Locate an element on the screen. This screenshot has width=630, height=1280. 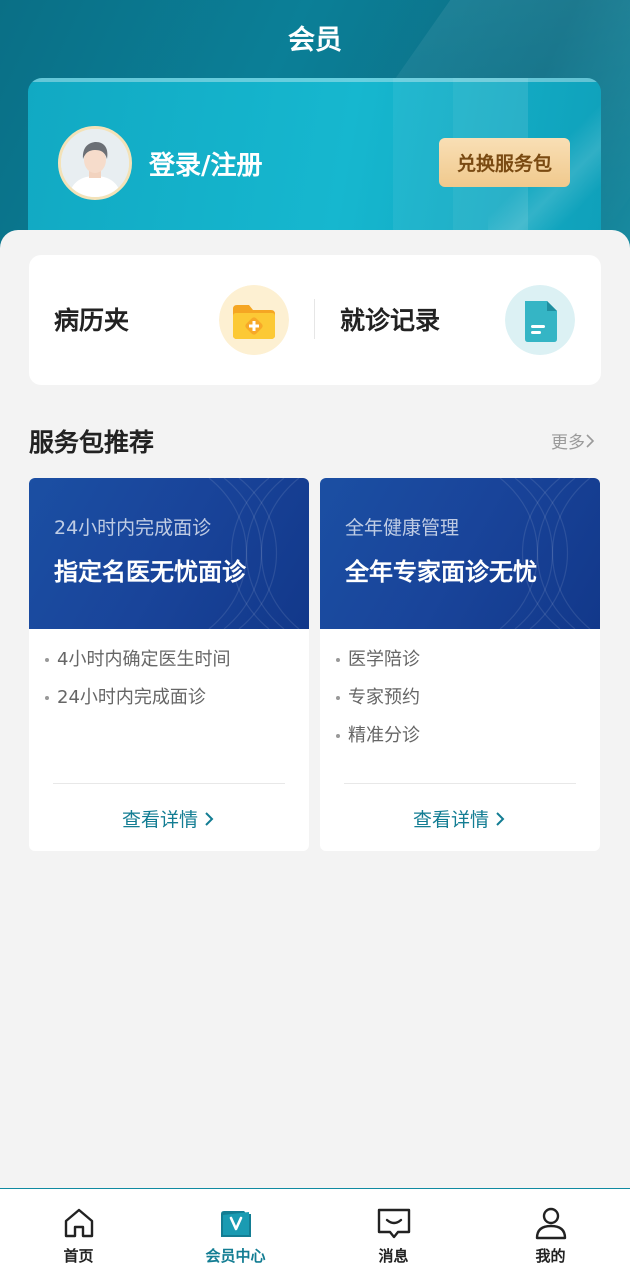
login-register-link: 登录/注册 is located at coordinates (206, 163).